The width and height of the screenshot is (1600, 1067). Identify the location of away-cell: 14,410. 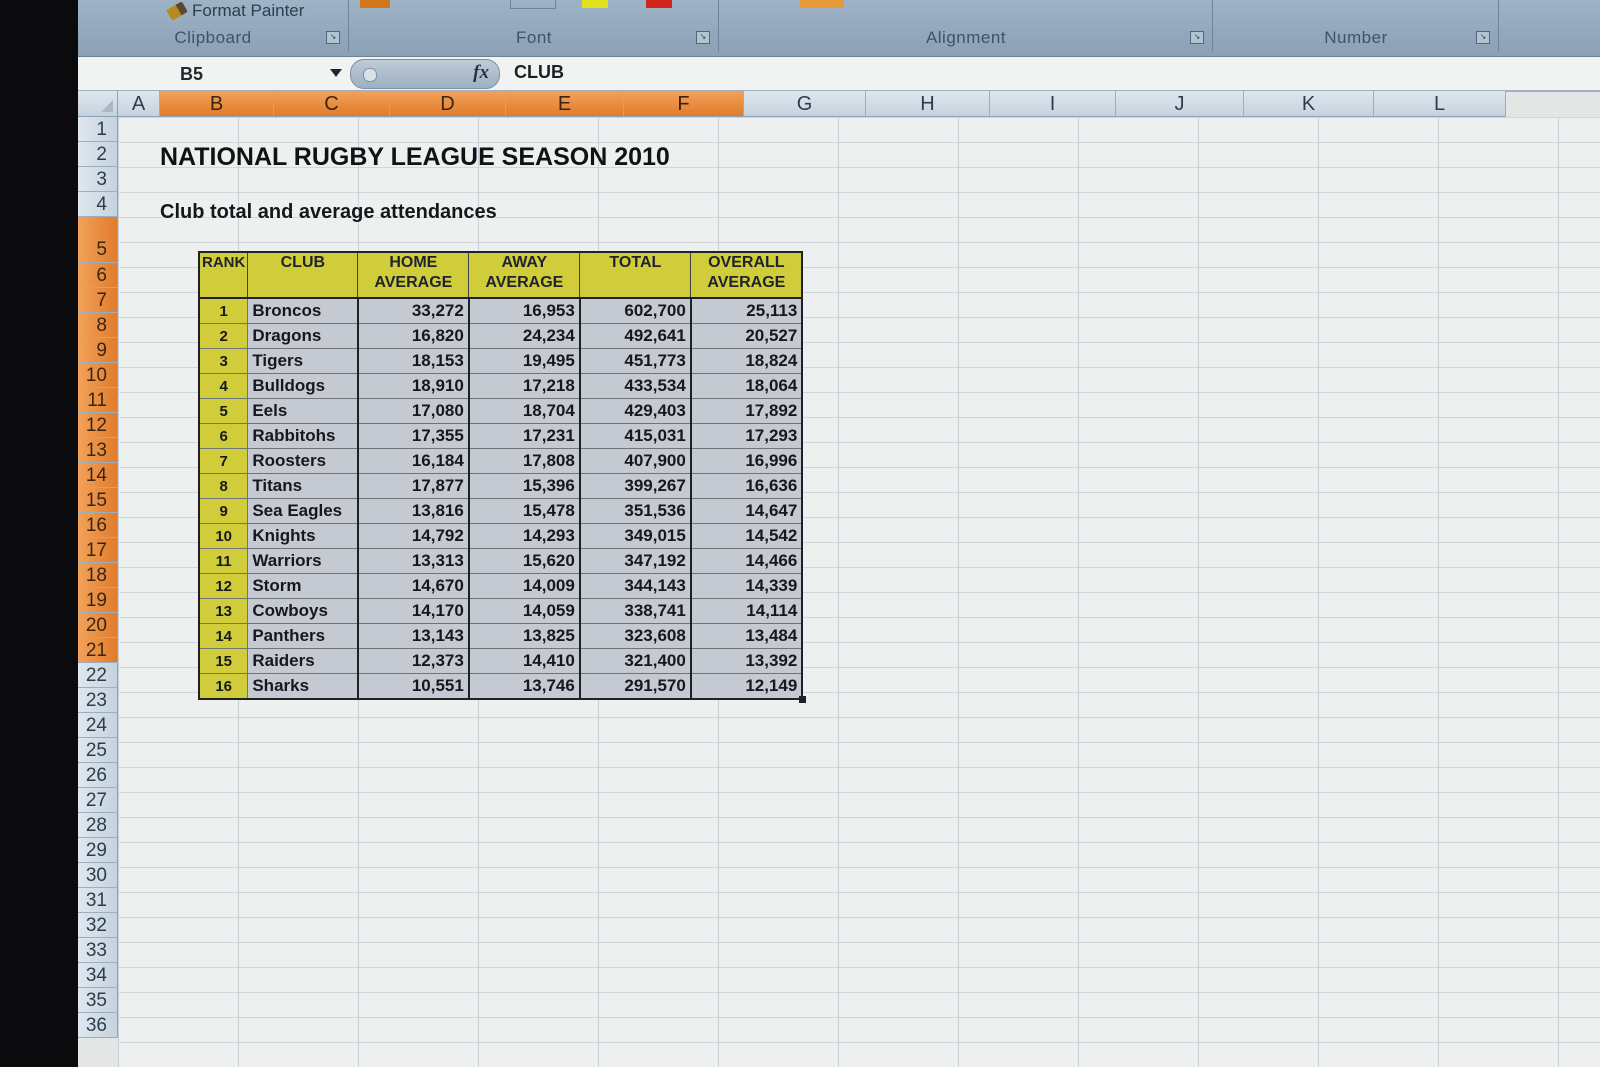
(524, 661).